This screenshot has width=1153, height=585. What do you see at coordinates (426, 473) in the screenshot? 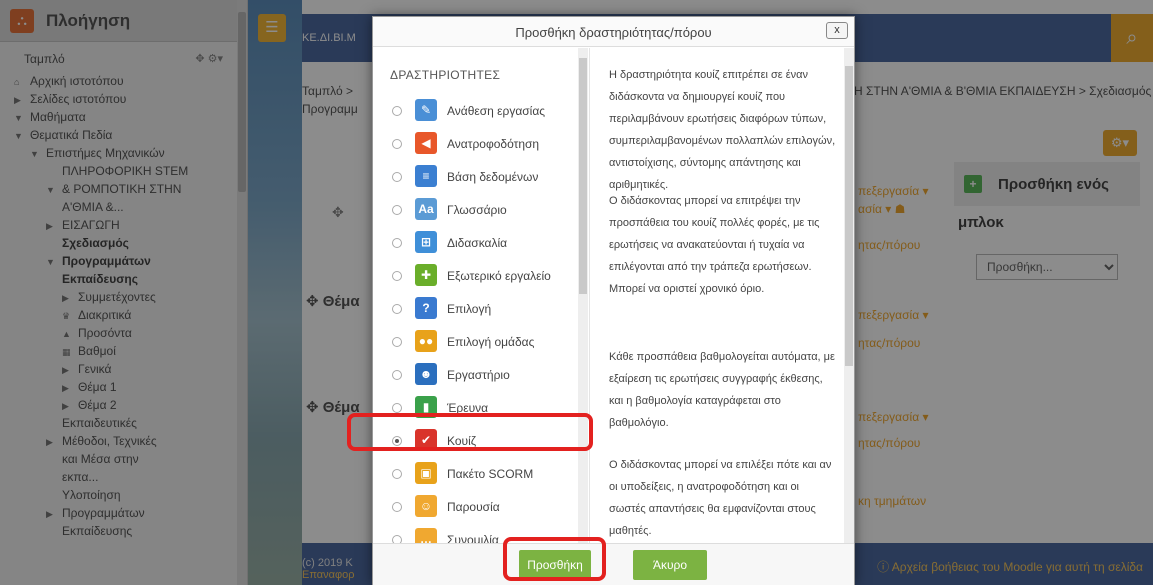
I see `scorm-icon: ▣` at bounding box center [426, 473].